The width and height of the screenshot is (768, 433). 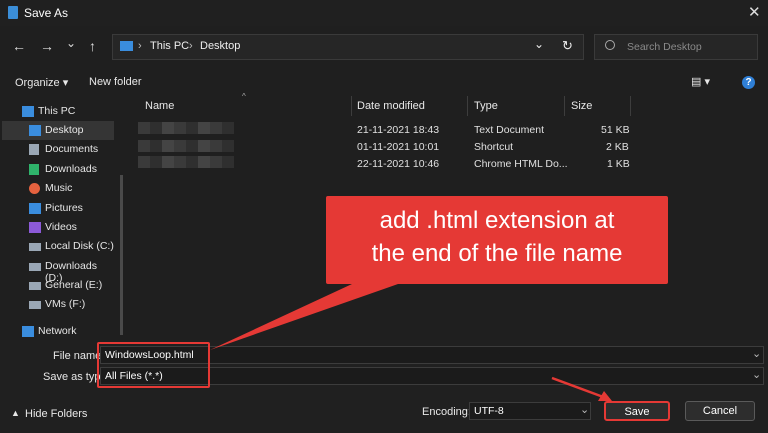 I want to click on callout-pointer, so click(x=304, y=317).